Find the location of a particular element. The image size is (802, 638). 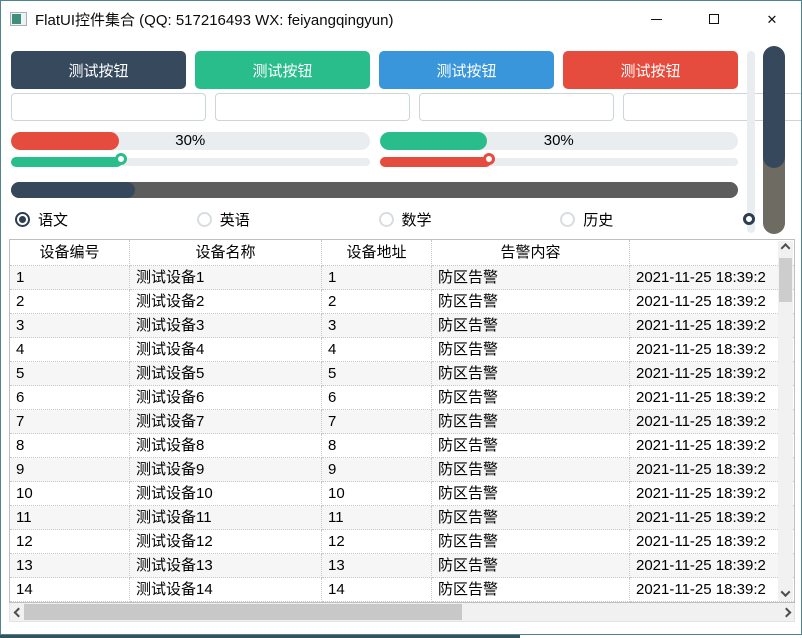

cell-device-name: 测试设备13 is located at coordinates (226, 566).